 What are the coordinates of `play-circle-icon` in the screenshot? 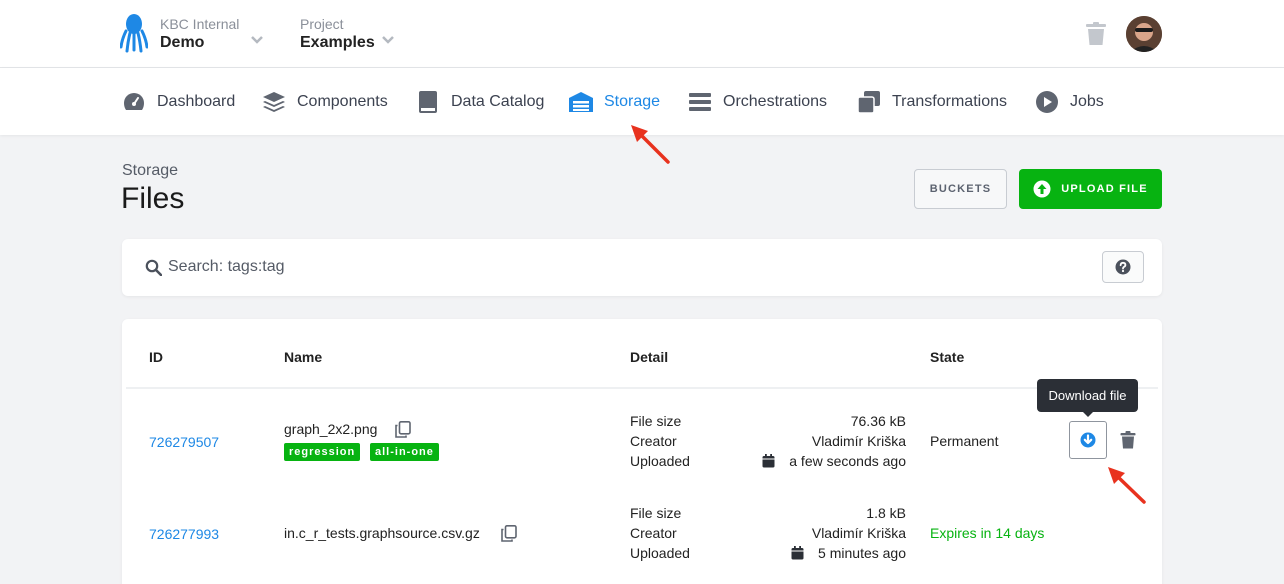 It's located at (1047, 102).